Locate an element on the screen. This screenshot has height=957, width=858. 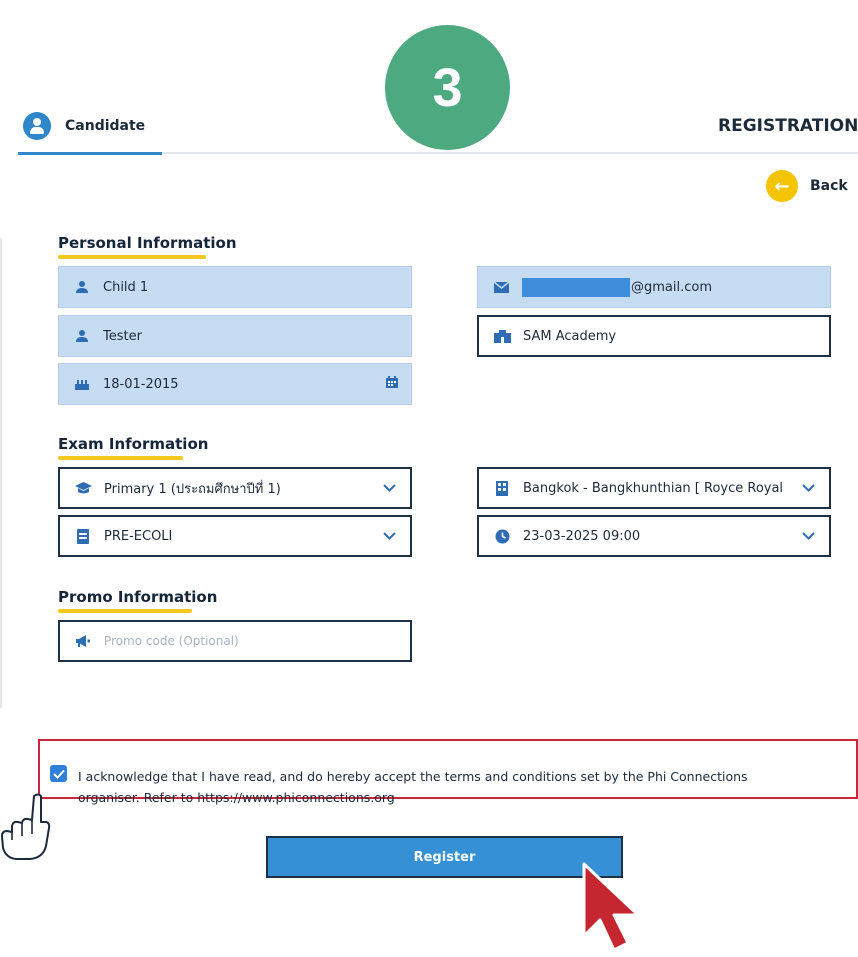
terms-checkbox is located at coordinates (58, 773).